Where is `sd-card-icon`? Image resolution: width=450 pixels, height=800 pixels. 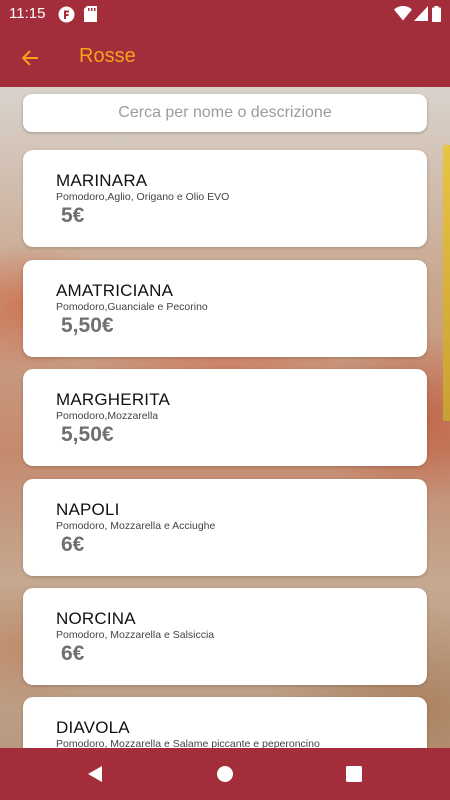 sd-card-icon is located at coordinates (90, 16).